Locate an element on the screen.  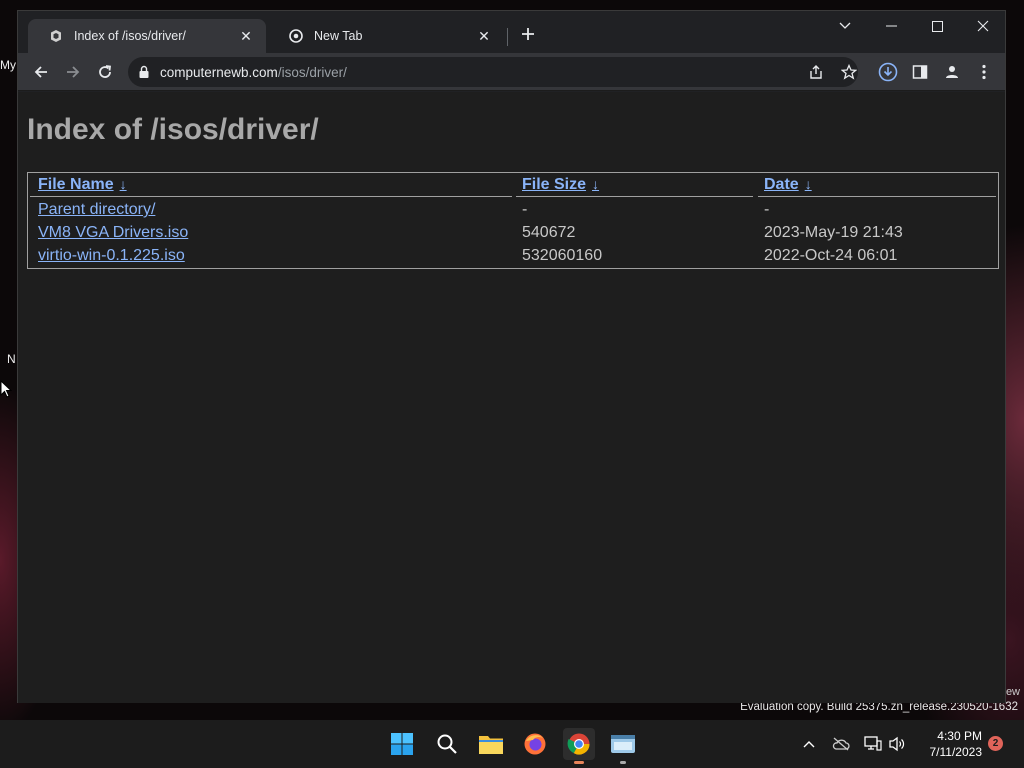
folder-icon is located at coordinates (491, 745).